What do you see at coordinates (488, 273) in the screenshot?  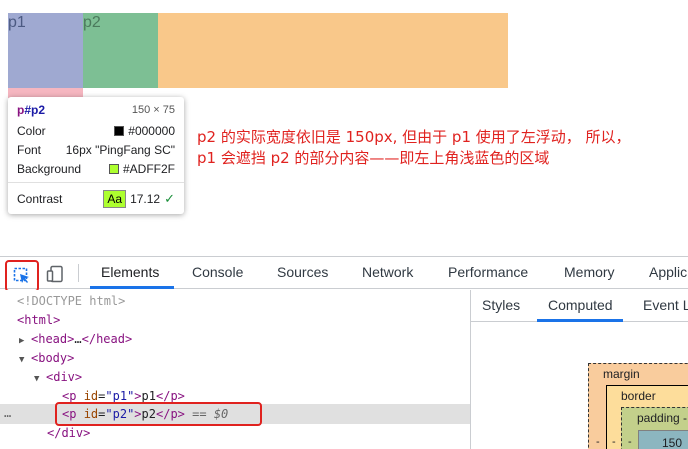 I see `tab-performance: Performance` at bounding box center [488, 273].